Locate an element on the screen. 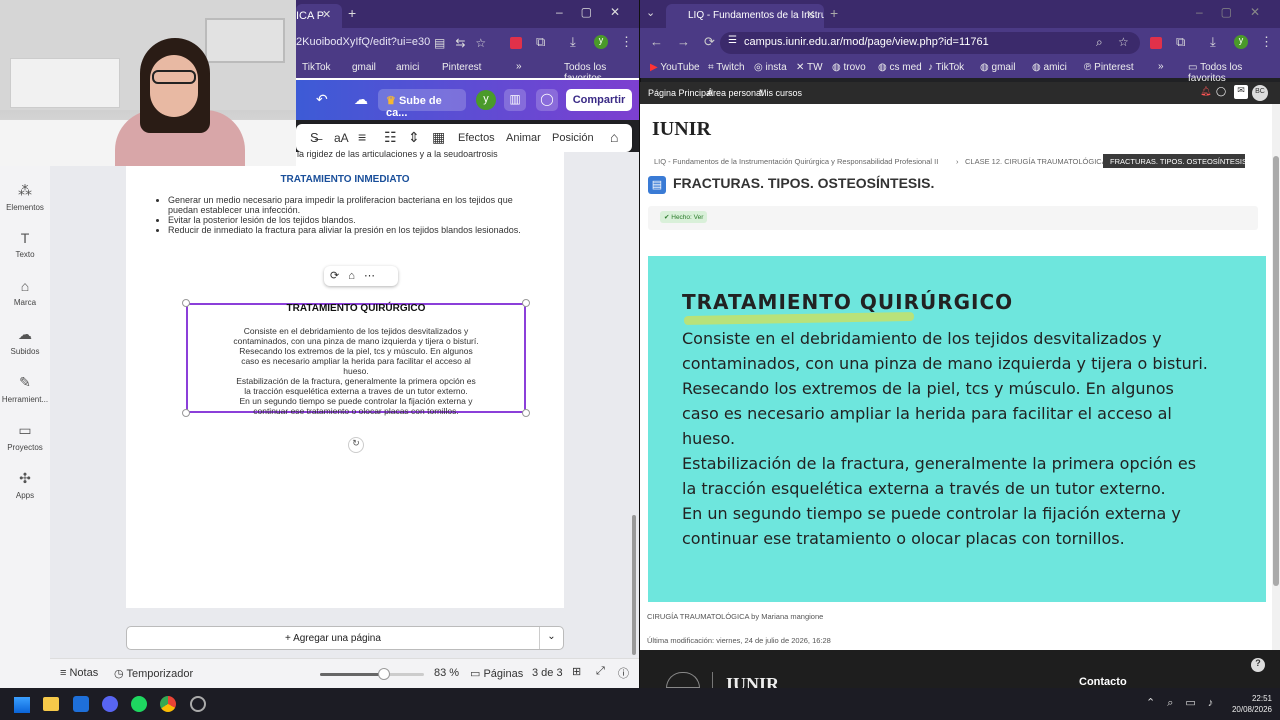 The image size is (1280, 720). bookmark-pinterest: ℗ Pinterest is located at coordinates (1109, 67).